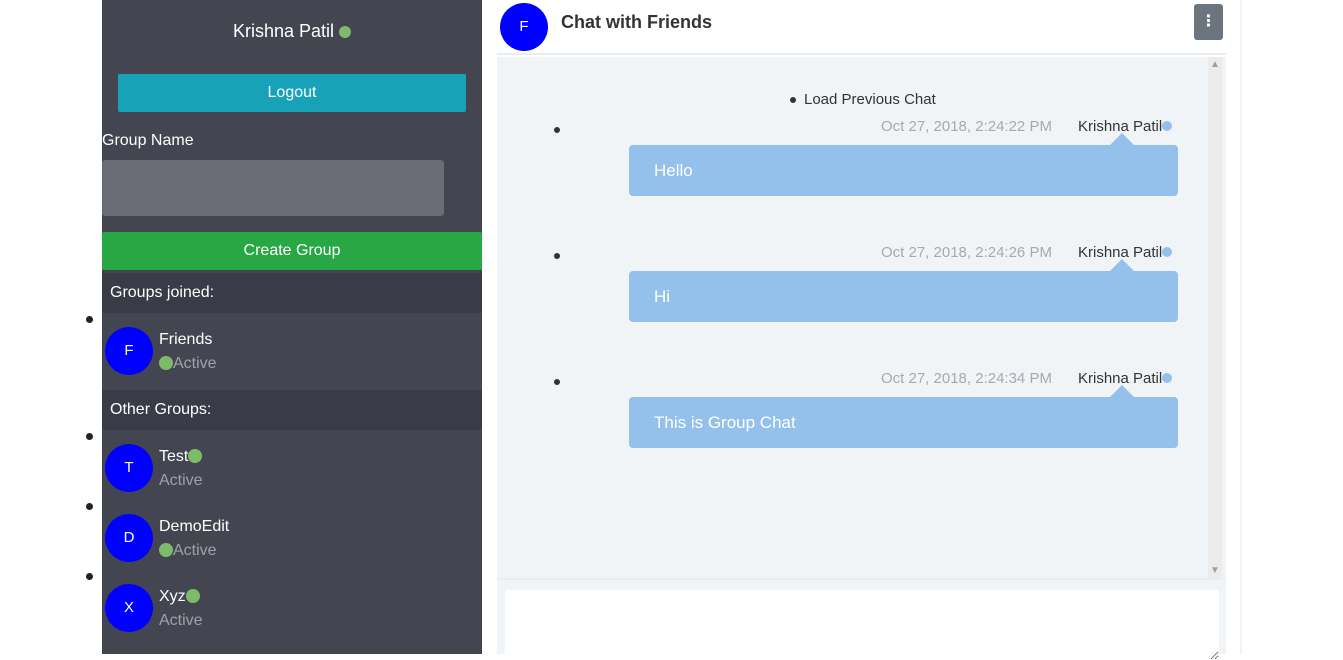 The width and height of the screenshot is (1343, 660). I want to click on group-item-demoedit: D DemoEdit Active, so click(292, 539).